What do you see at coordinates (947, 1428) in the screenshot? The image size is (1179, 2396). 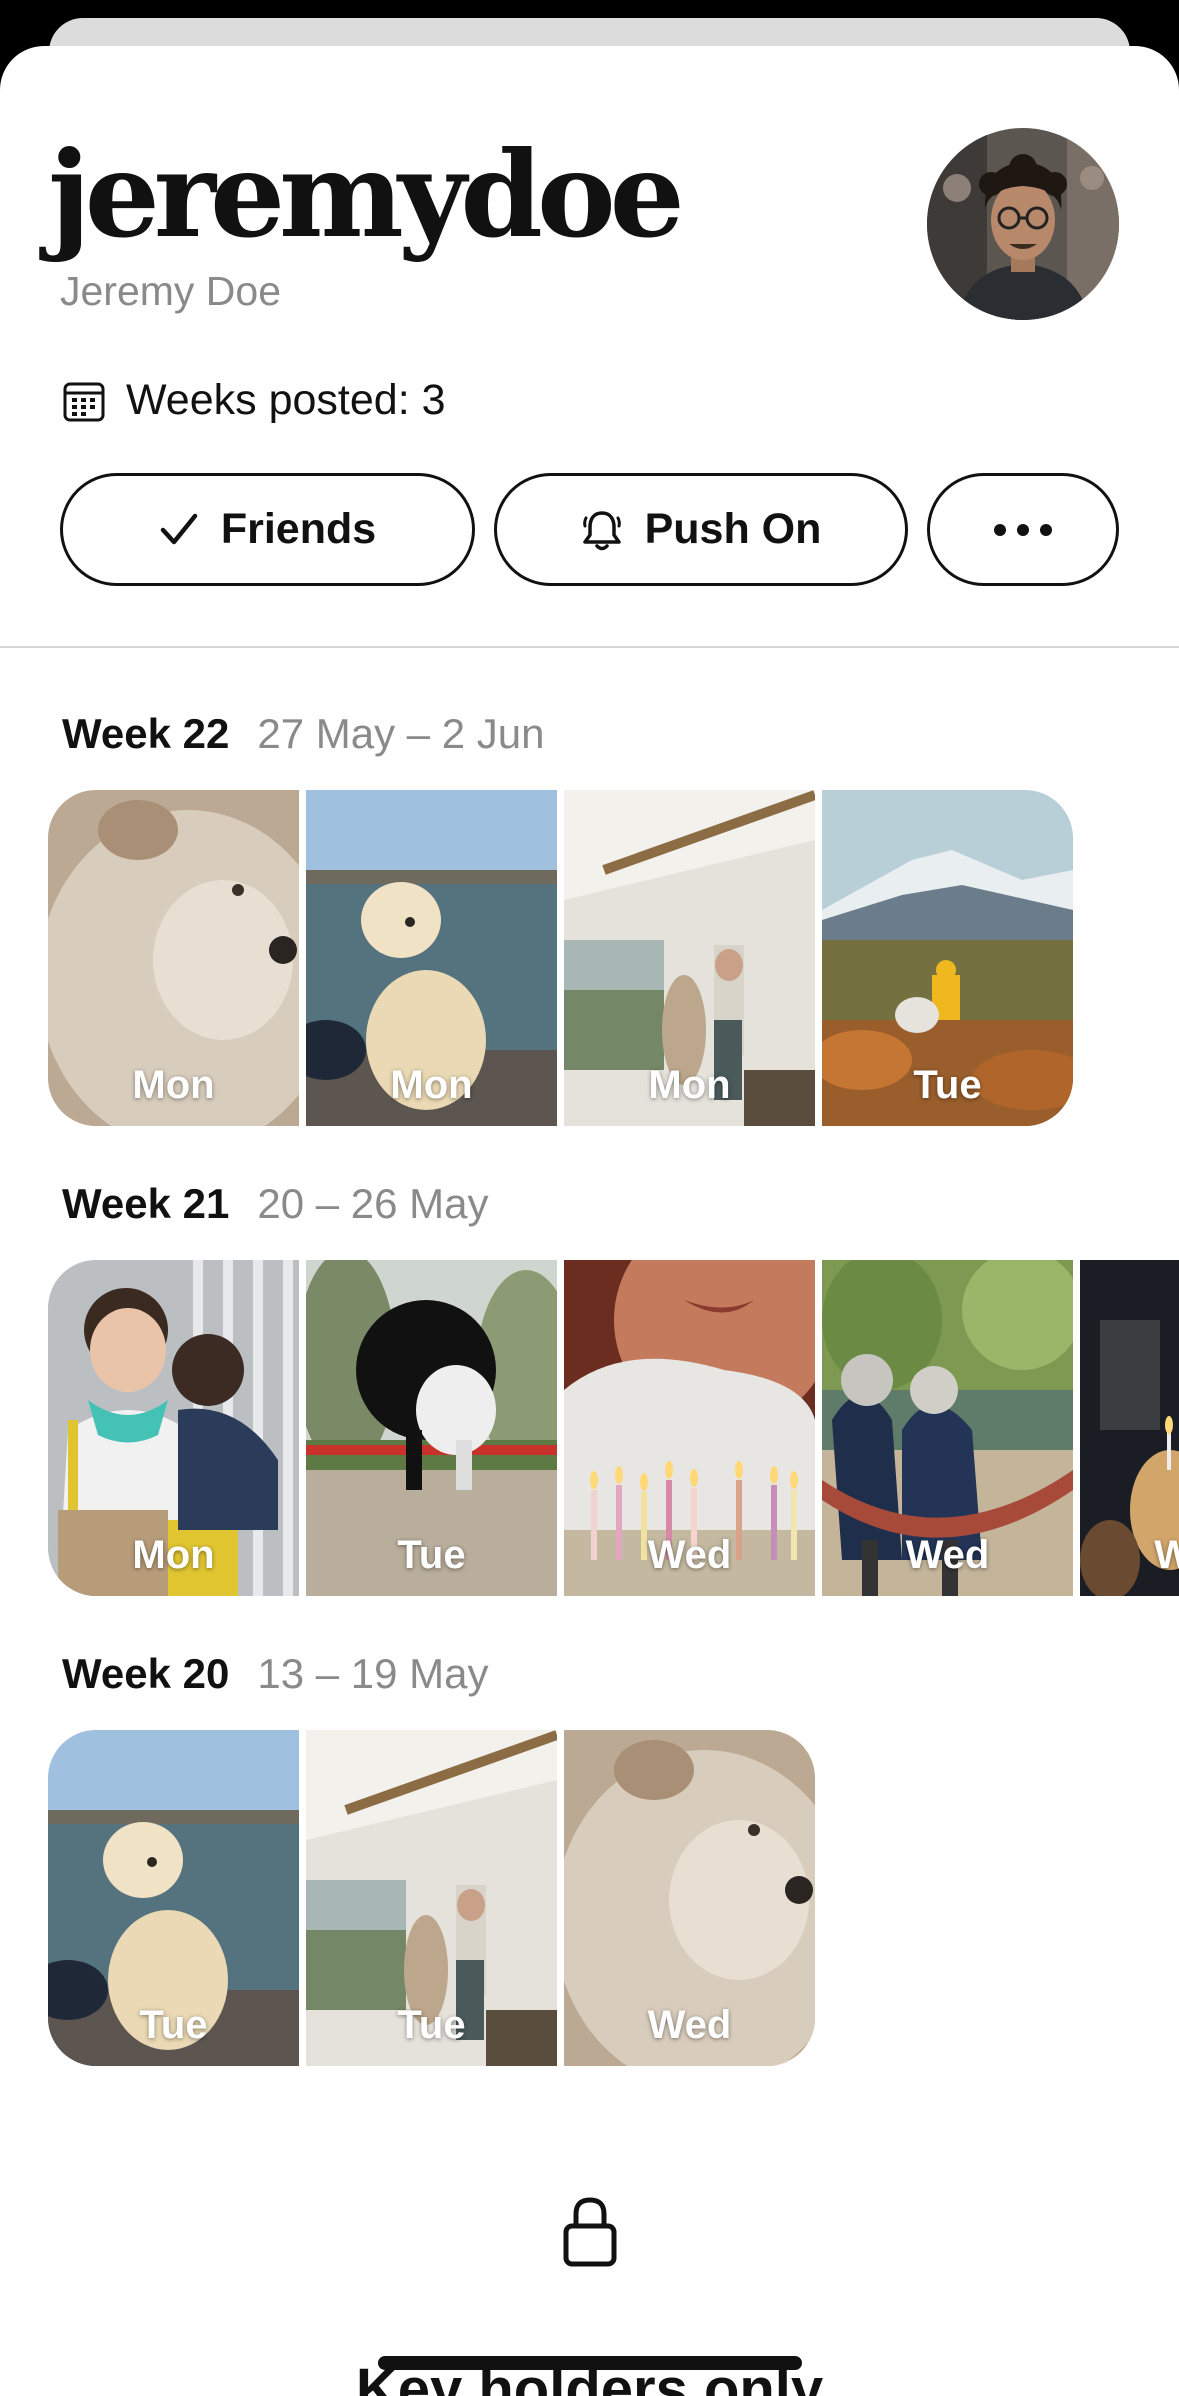 I see `photo-elderly-couple: Wed` at bounding box center [947, 1428].